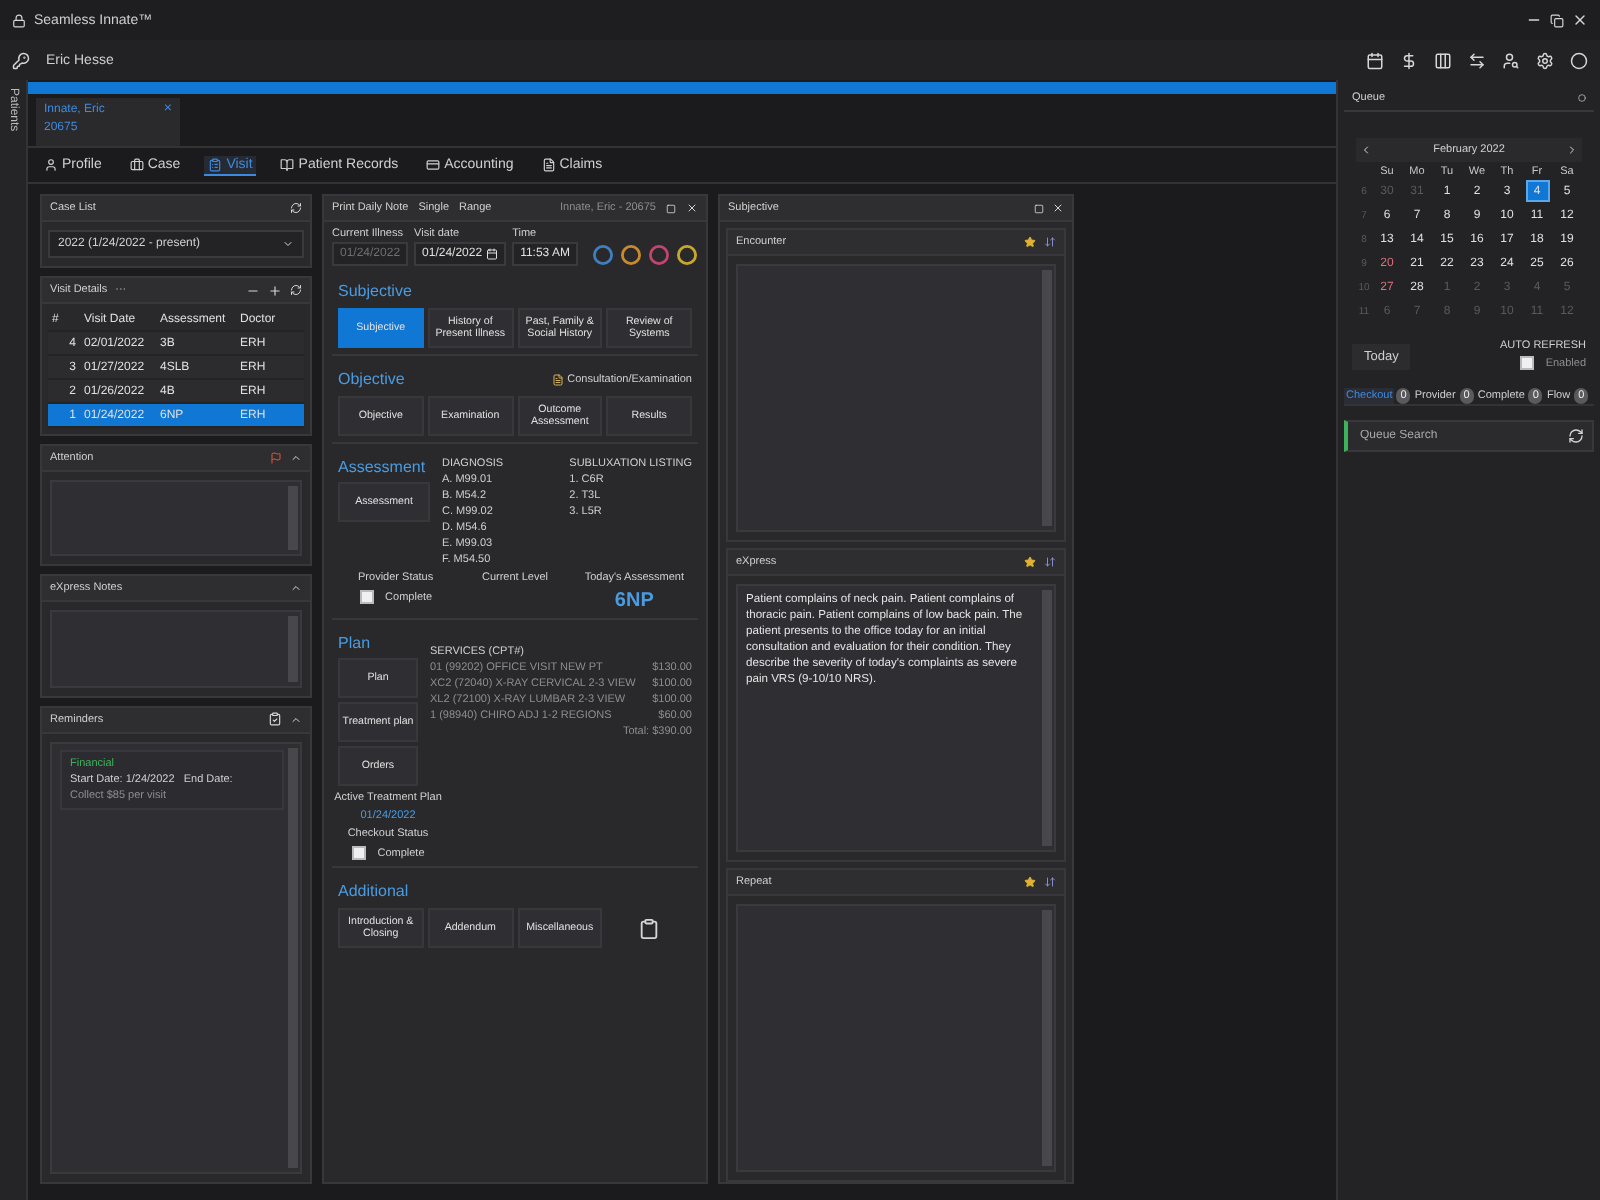 The width and height of the screenshot is (1600, 1200). I want to click on search-icon, so click(1511, 60).